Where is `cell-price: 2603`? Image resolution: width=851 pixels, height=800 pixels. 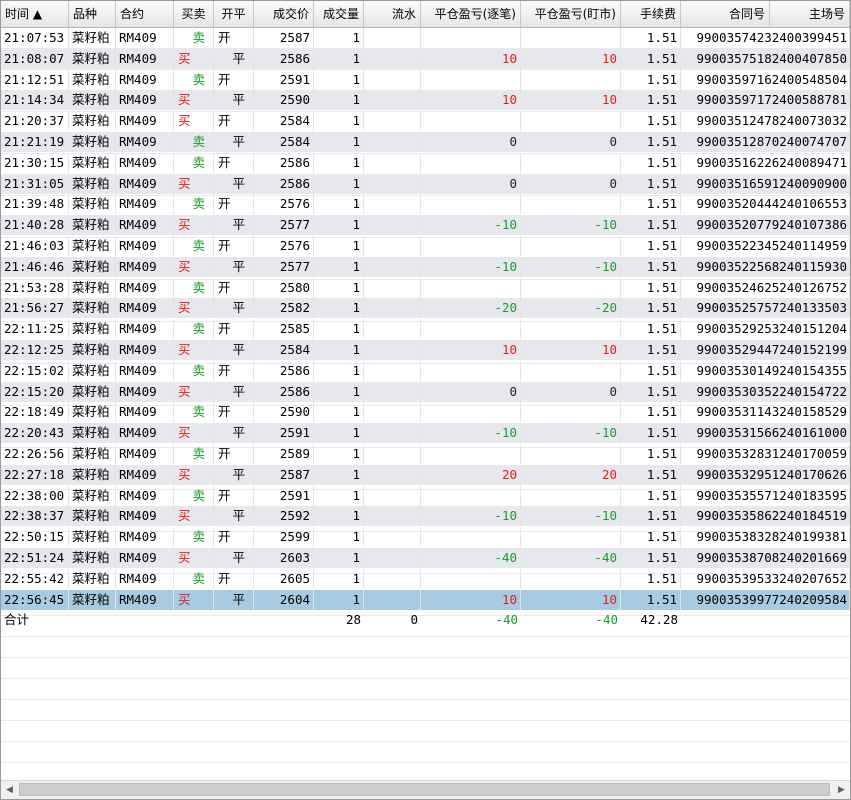
cell-price: 2603 is located at coordinates (284, 558).